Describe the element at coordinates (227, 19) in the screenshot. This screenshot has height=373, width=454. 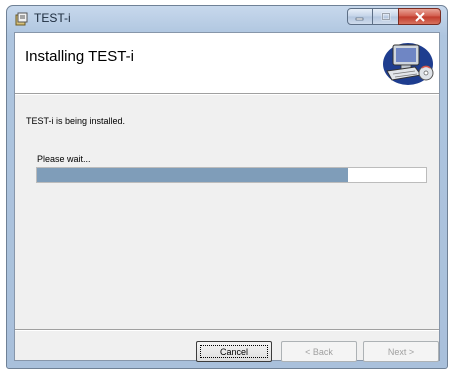
I see `title-bar: TEST-i` at that location.